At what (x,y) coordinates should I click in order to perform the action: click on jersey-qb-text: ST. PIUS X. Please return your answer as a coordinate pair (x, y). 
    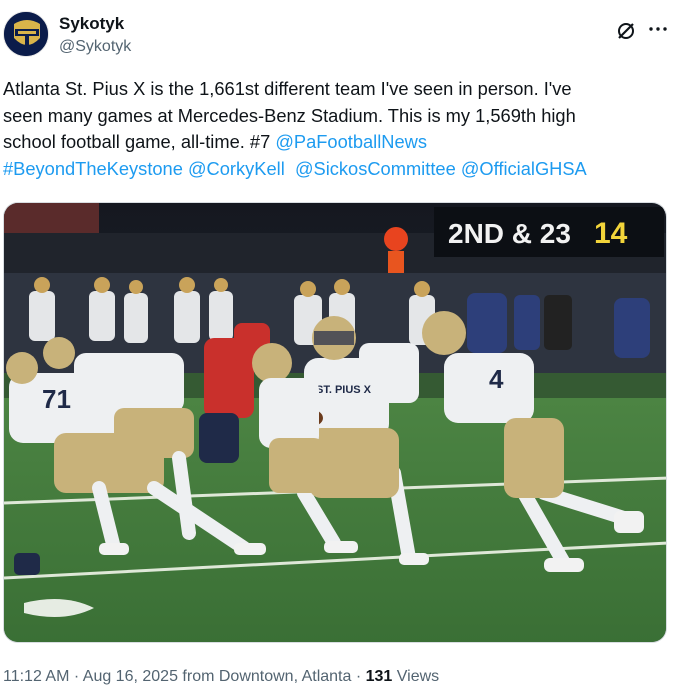
    Looking at the image, I should click on (344, 390).